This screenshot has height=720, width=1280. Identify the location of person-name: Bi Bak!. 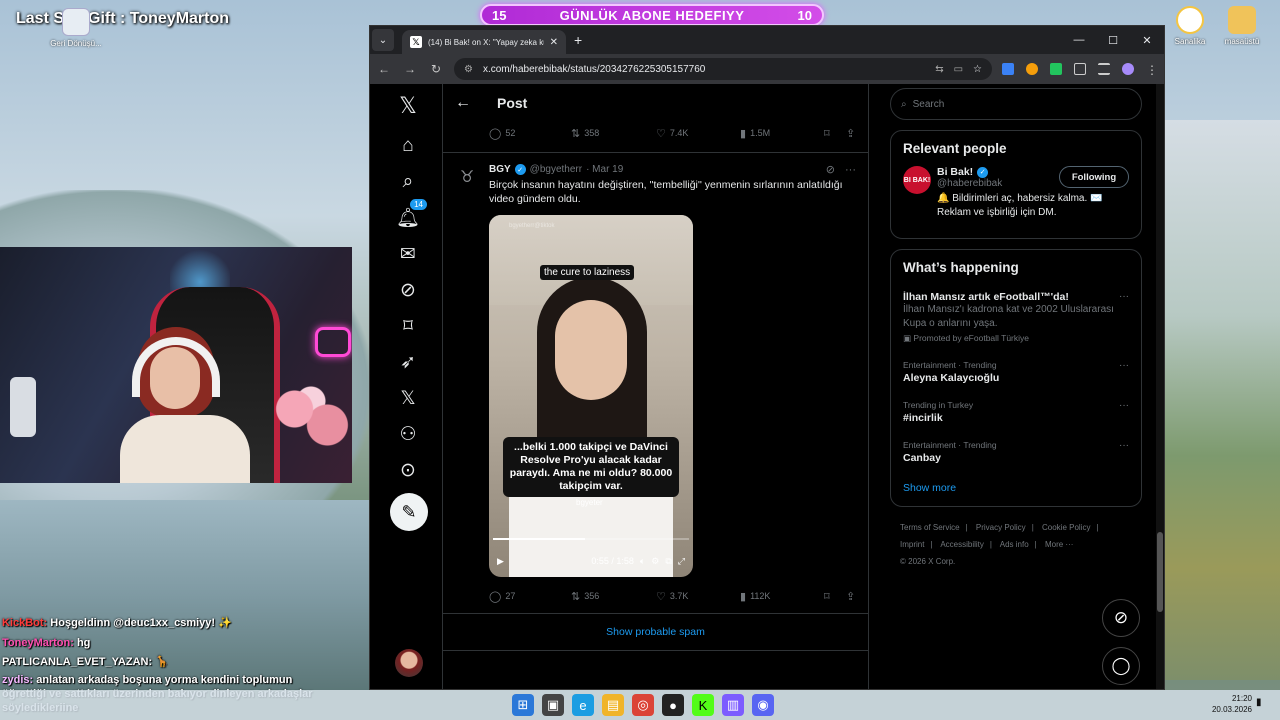
(955, 172).